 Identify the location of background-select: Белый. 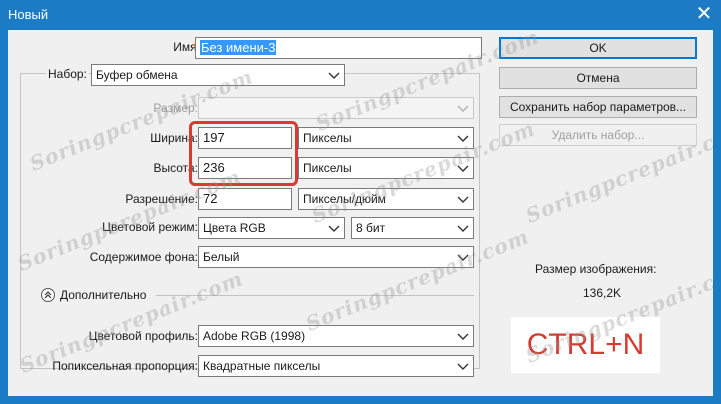
(336, 257).